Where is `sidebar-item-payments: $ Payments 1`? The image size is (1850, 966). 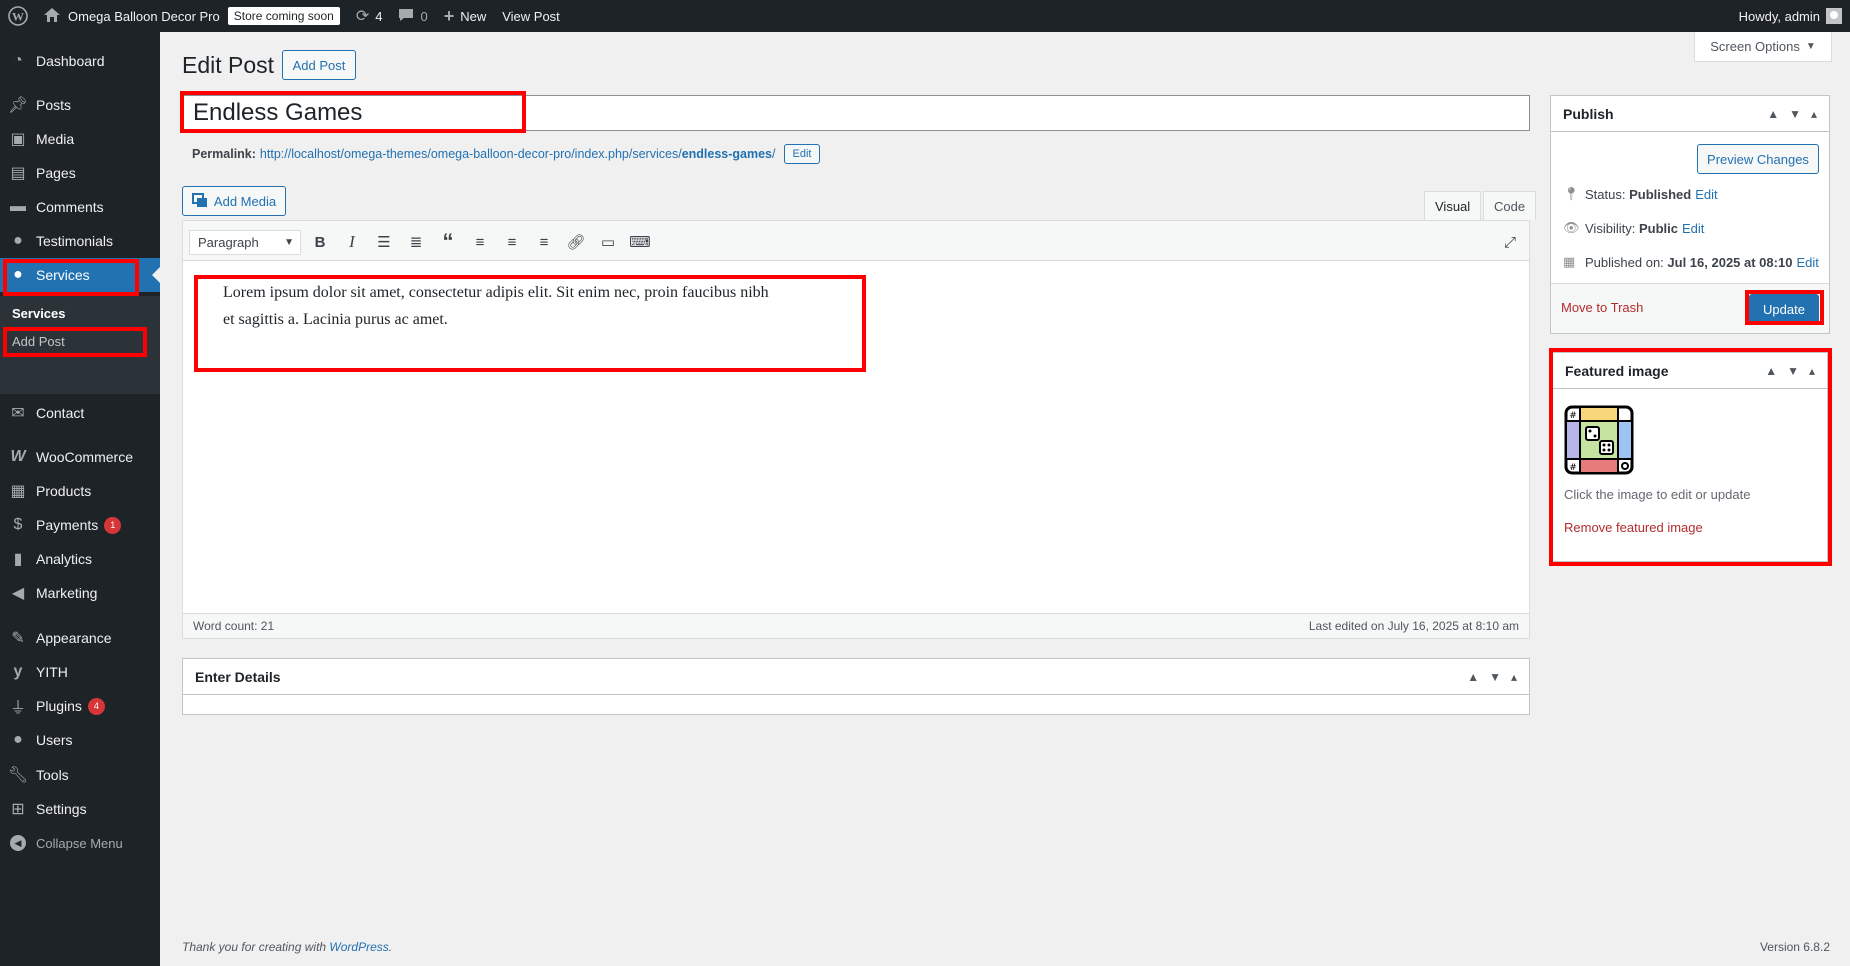 sidebar-item-payments: $ Payments 1 is located at coordinates (80, 525).